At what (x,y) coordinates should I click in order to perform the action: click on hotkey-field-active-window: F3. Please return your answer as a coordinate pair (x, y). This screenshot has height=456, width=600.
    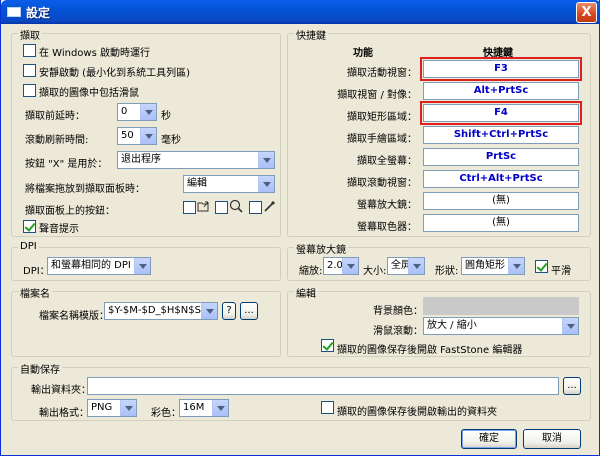
    Looking at the image, I should click on (501, 69).